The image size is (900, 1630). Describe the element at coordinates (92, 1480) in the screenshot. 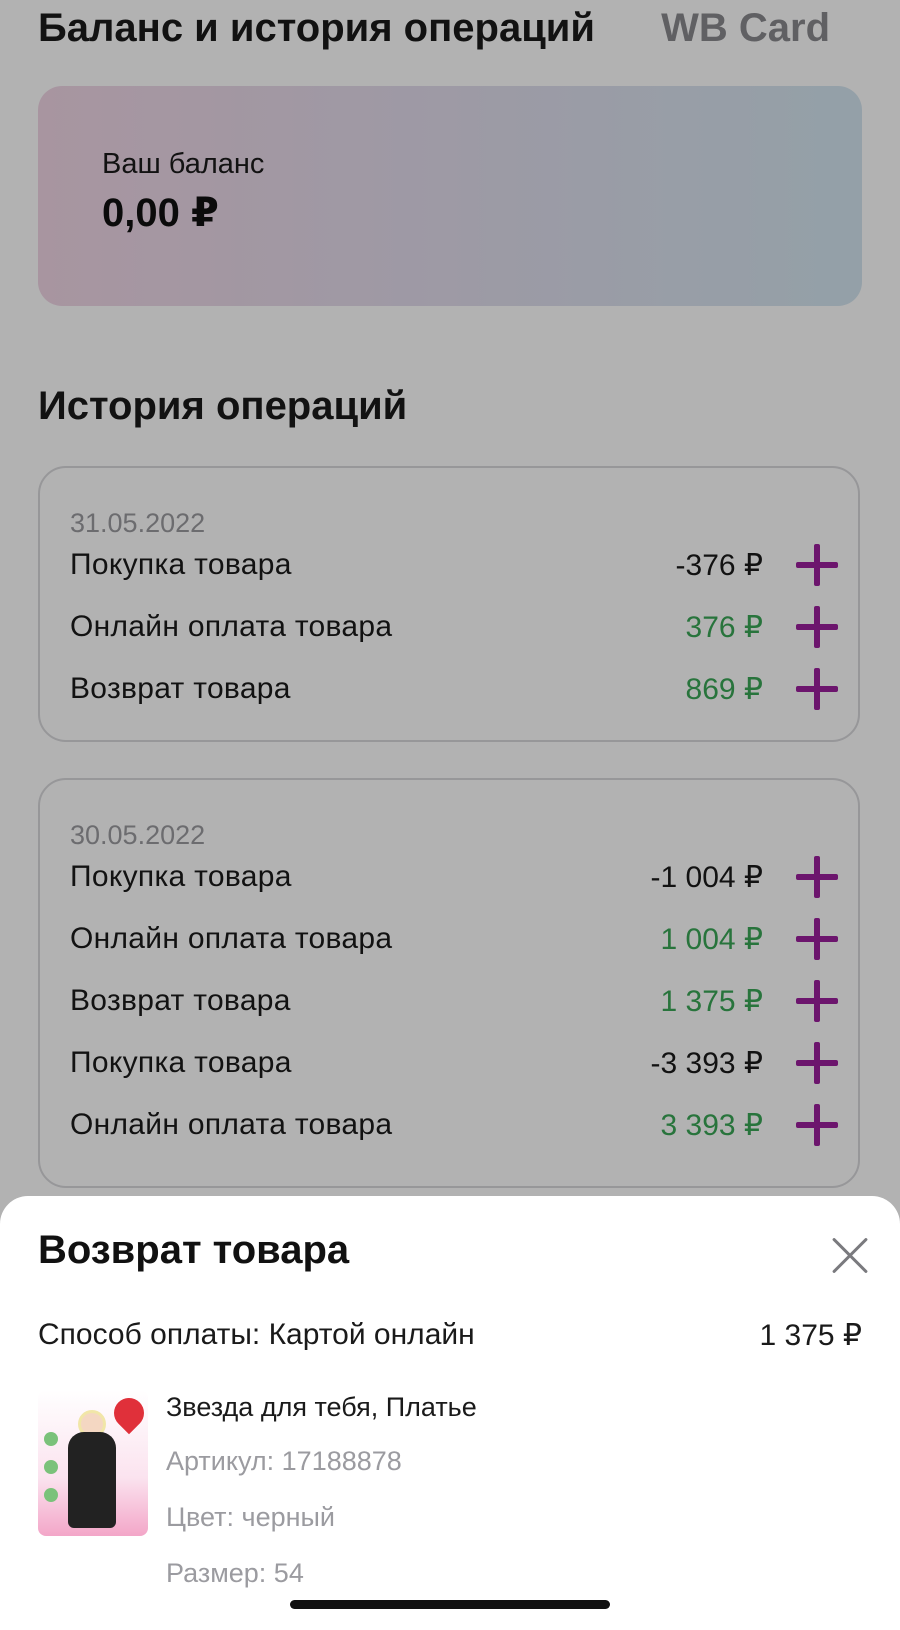

I see `dress-shape` at that location.